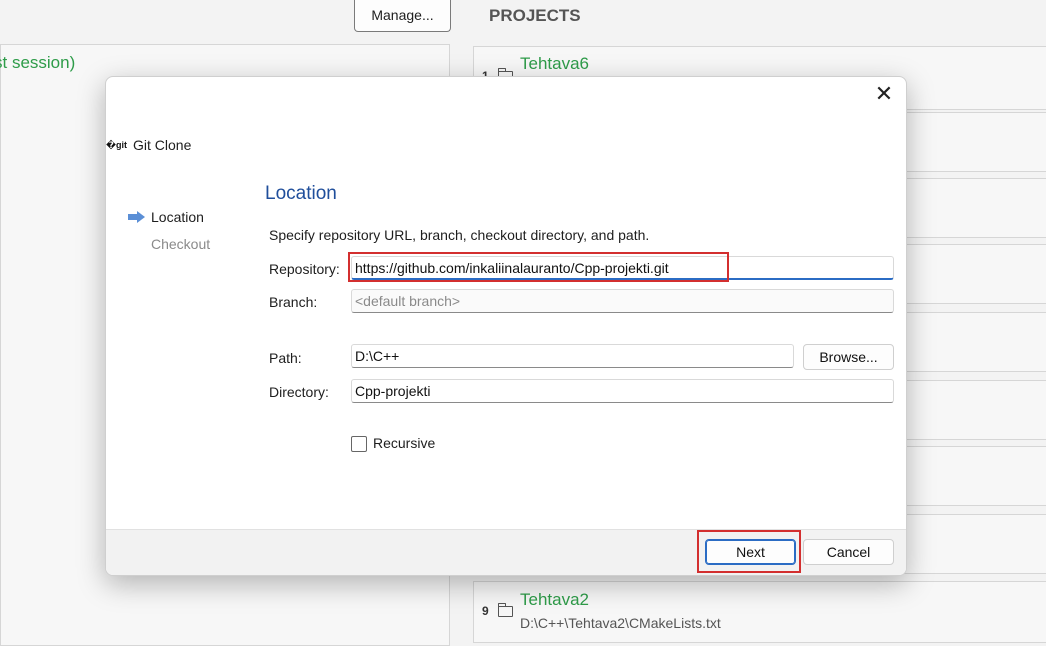  What do you see at coordinates (750, 552) in the screenshot?
I see `next-button: Next` at bounding box center [750, 552].